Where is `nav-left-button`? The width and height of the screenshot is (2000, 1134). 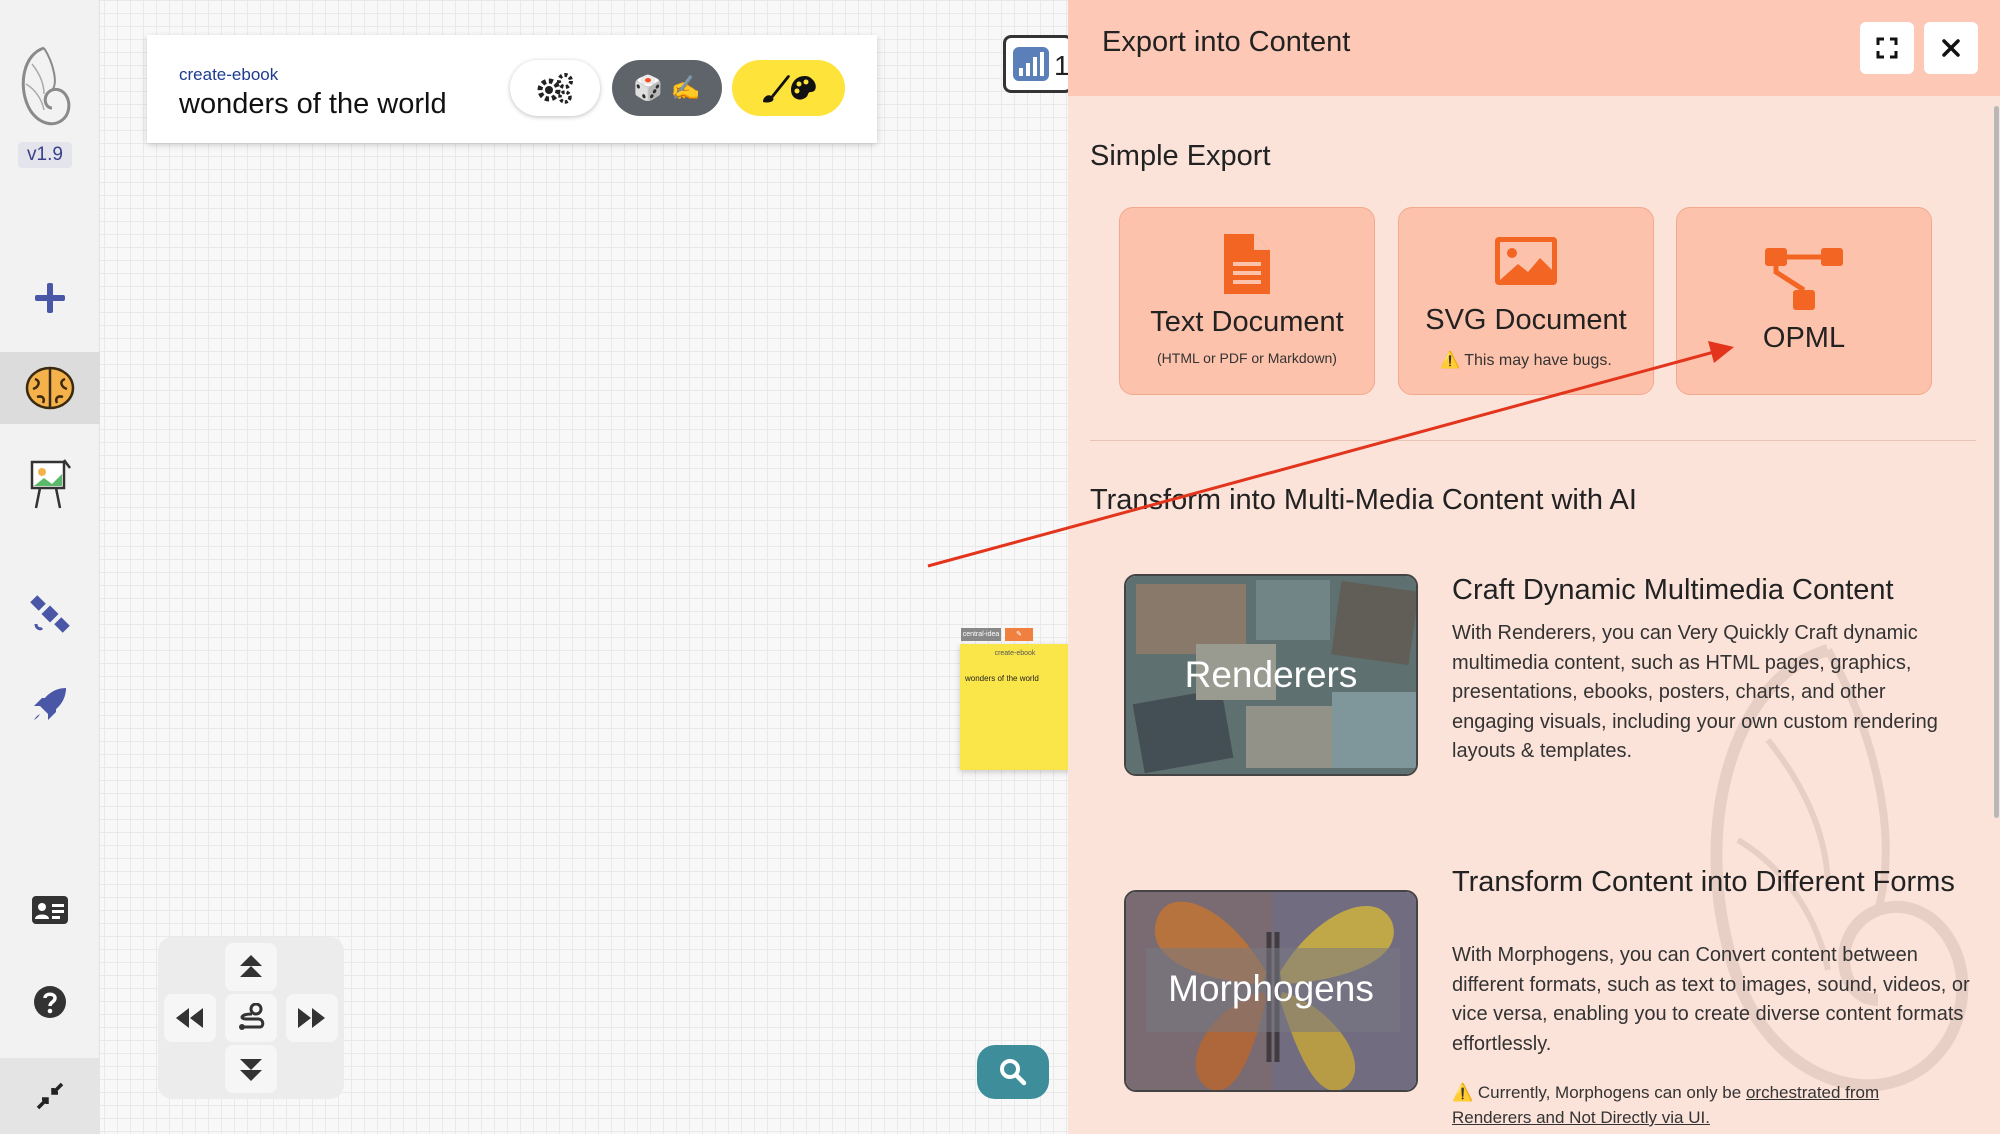
nav-left-button is located at coordinates (190, 1018).